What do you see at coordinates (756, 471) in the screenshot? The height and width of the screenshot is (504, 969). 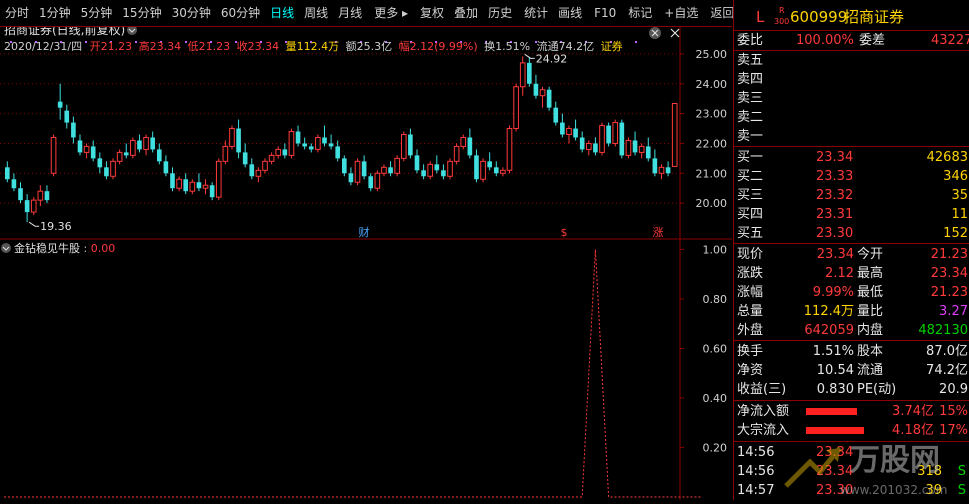 I see `tick-time: 14:56` at bounding box center [756, 471].